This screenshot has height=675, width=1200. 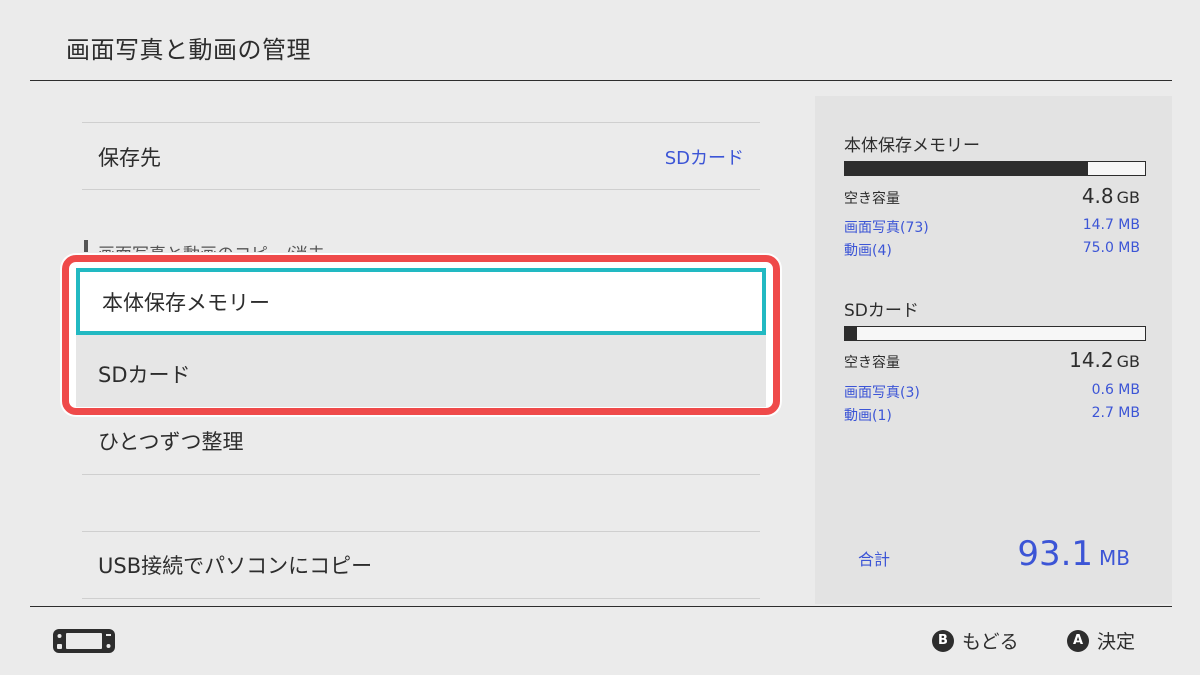 What do you see at coordinates (966, 168) in the screenshot?
I see `internal-storage-bar-fill` at bounding box center [966, 168].